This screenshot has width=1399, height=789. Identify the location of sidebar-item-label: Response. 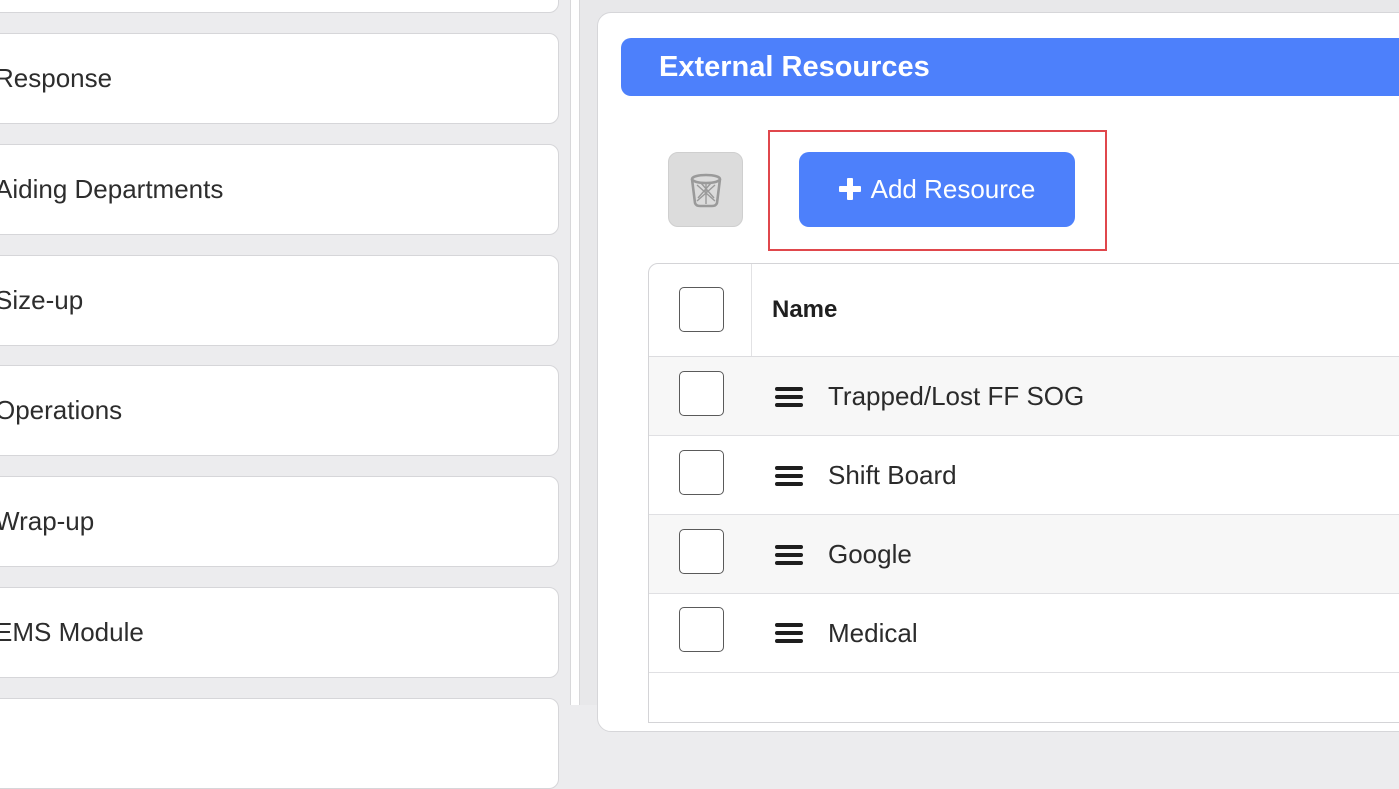
(56, 78).